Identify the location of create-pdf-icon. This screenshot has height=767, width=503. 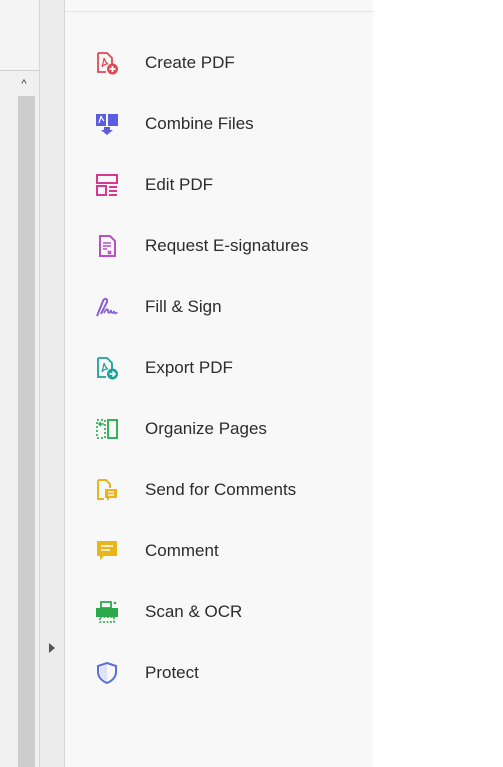
(107, 63).